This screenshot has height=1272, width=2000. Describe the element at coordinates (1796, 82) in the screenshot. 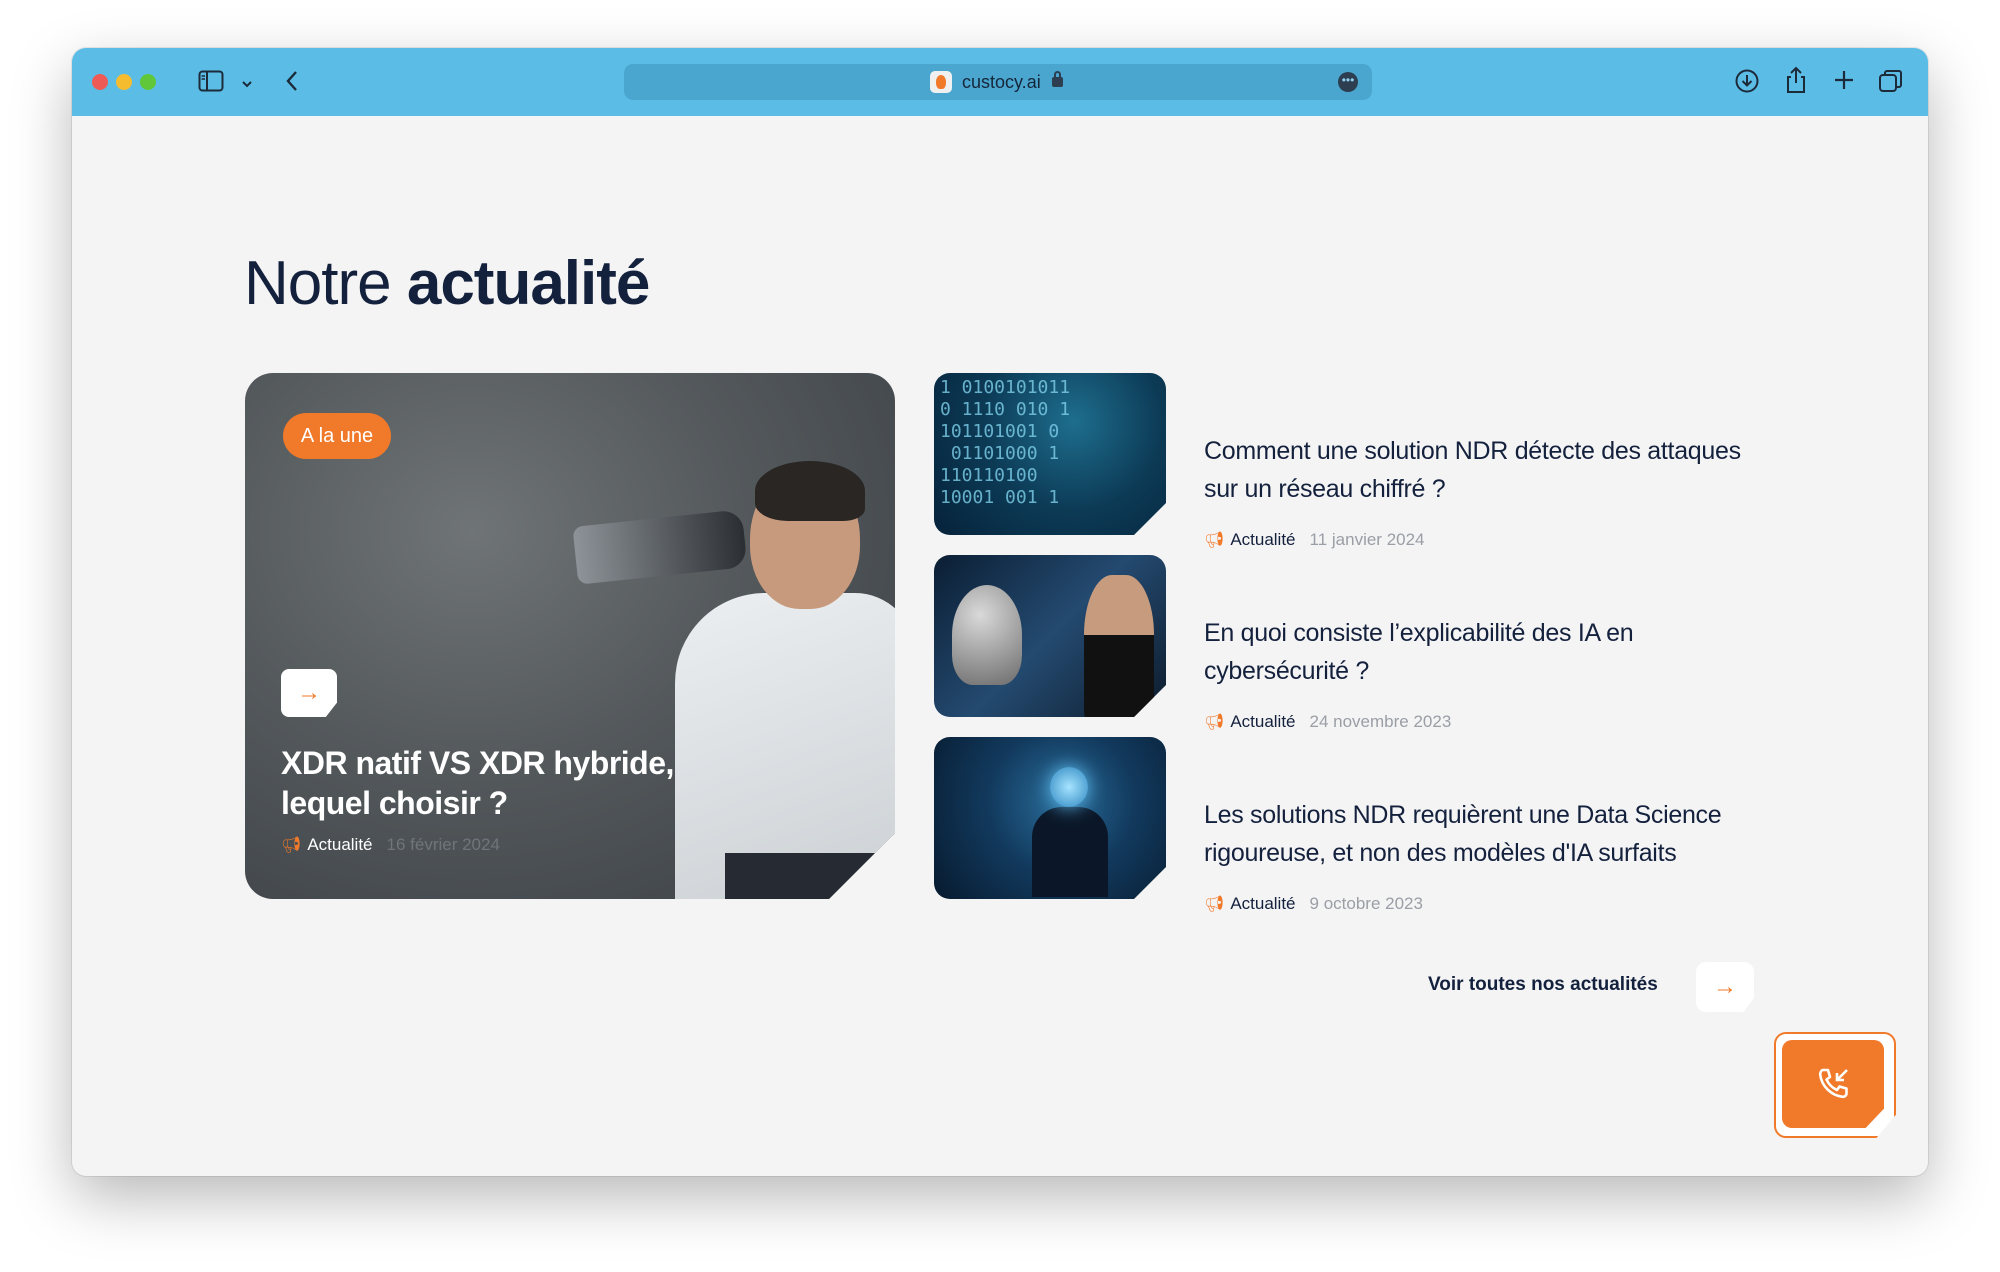

I see `share-icon` at that location.